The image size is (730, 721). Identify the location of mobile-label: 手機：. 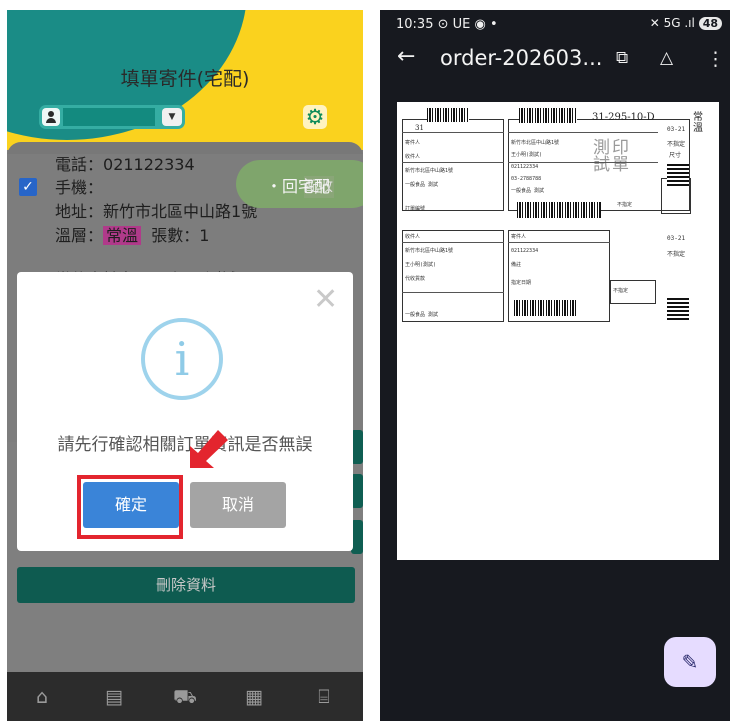
(79, 187).